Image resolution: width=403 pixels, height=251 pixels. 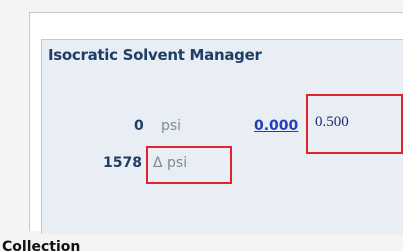 I want to click on delta-pressure-value: 1578, so click(x=122, y=163).